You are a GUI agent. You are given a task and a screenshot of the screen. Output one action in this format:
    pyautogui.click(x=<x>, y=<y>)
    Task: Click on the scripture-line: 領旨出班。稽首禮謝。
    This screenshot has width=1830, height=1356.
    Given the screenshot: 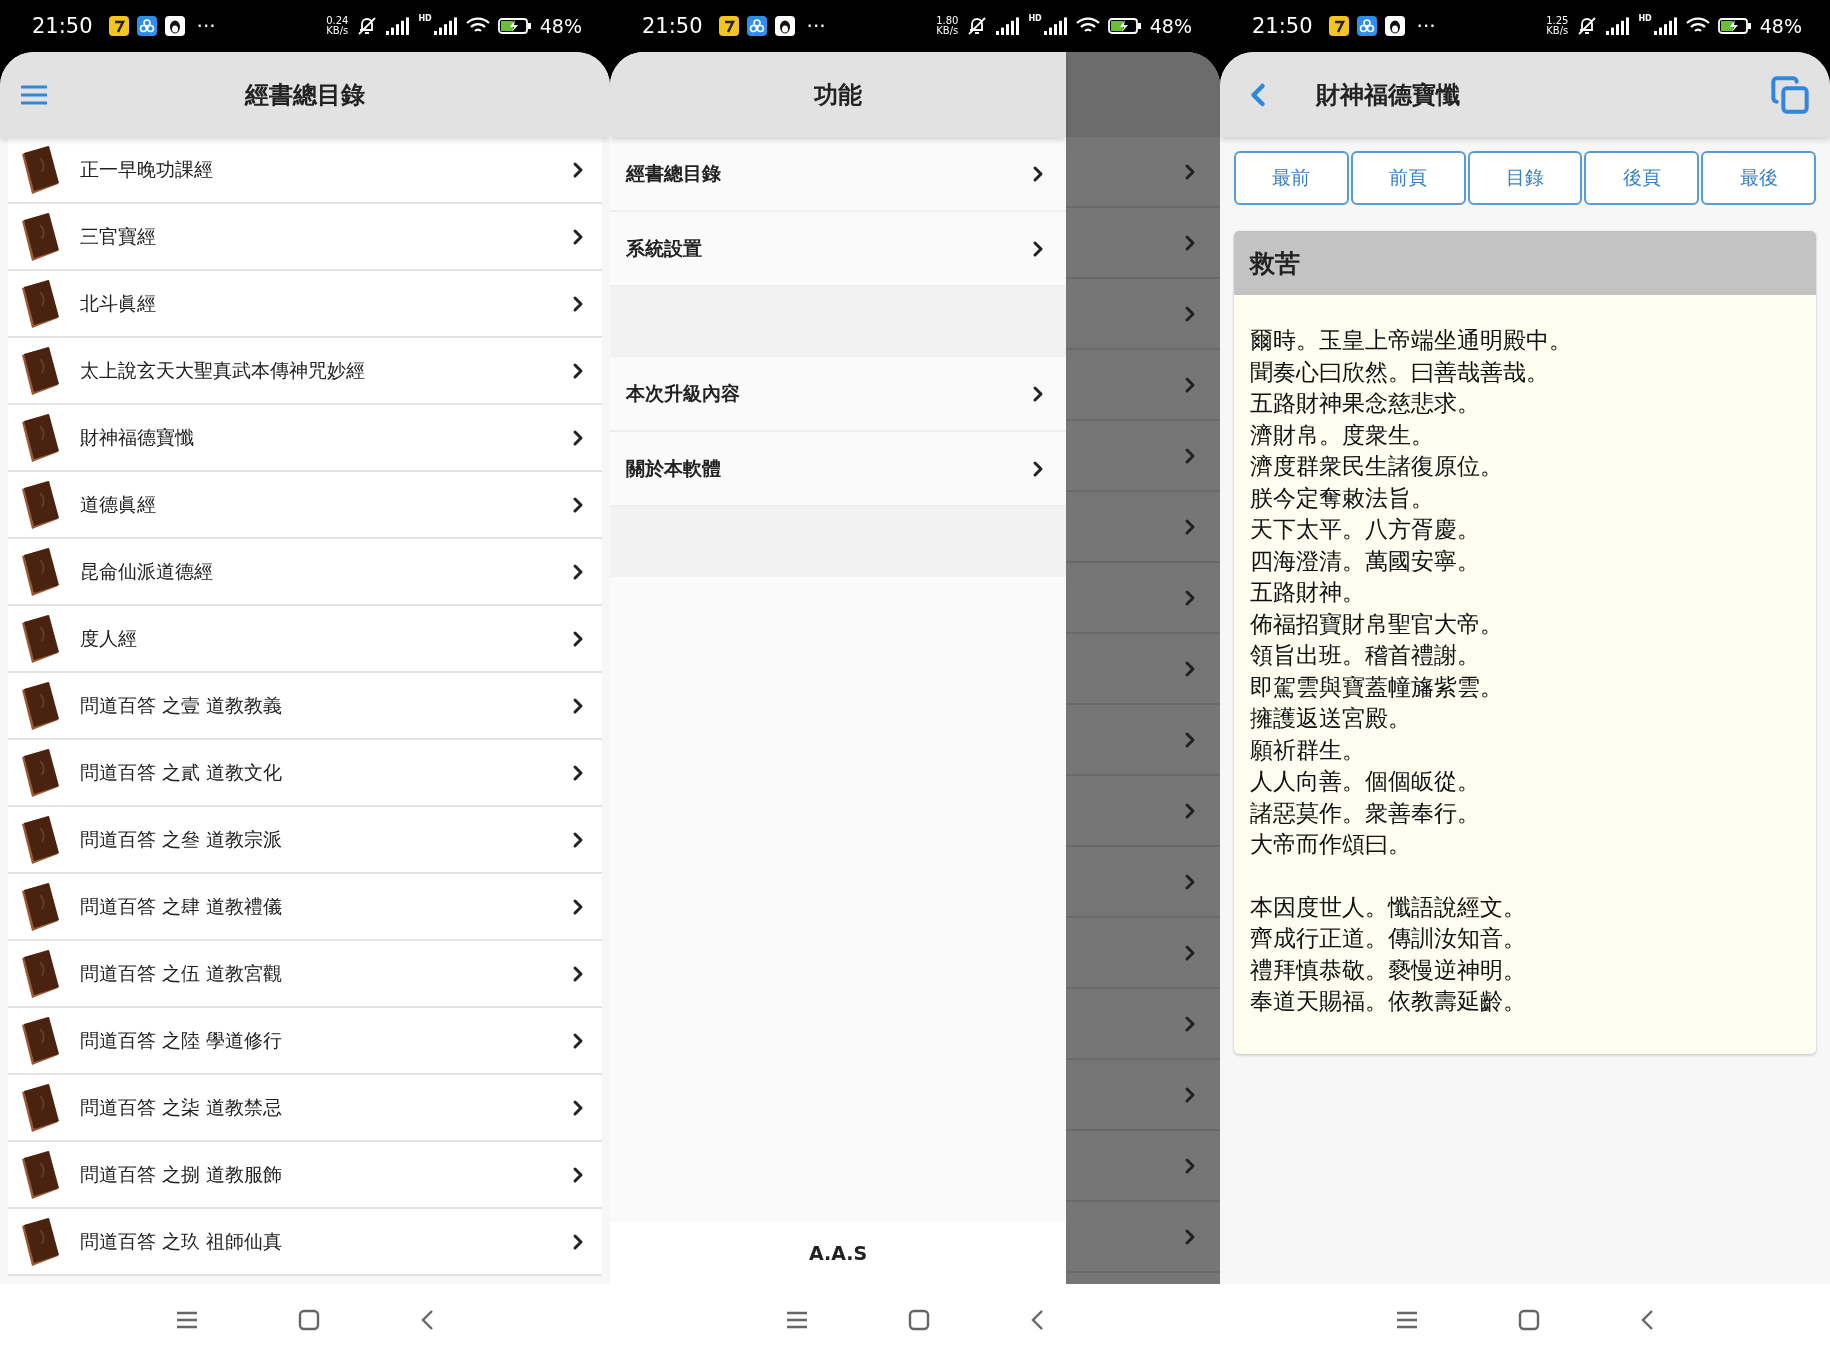 What is the action you would take?
    pyautogui.click(x=1365, y=655)
    